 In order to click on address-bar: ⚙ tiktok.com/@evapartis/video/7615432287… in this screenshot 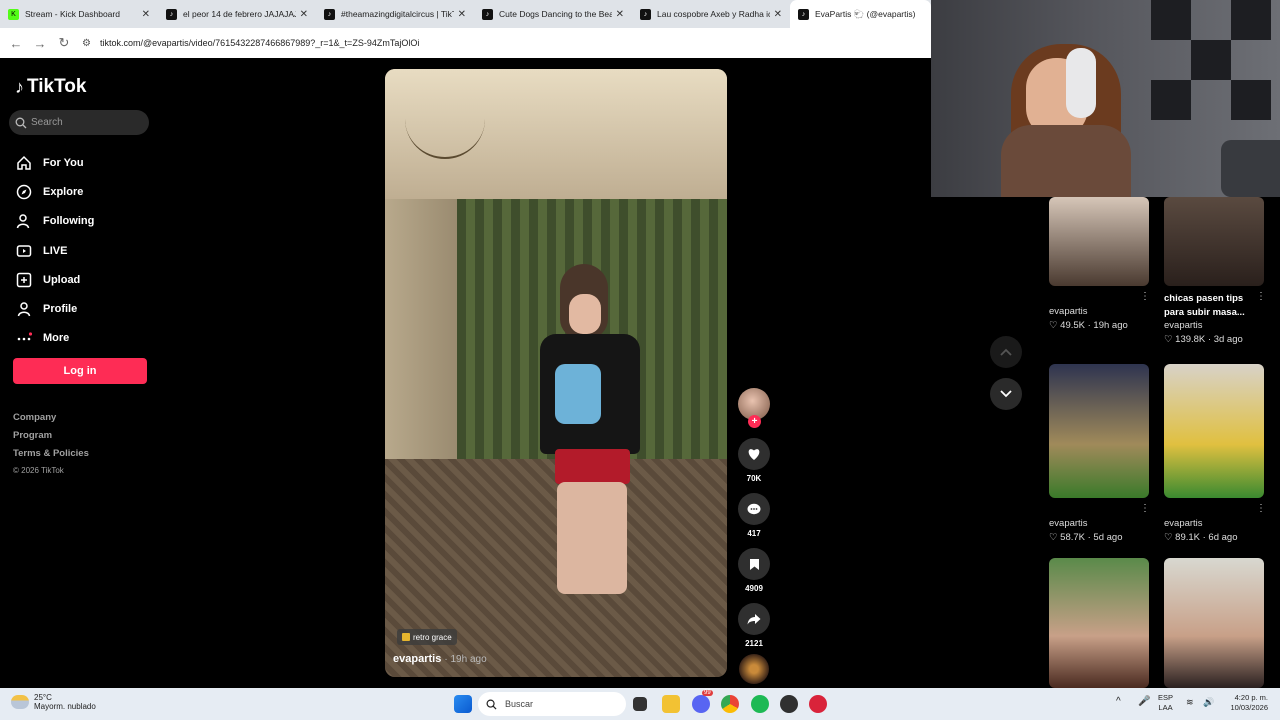, I will do `click(506, 43)`.